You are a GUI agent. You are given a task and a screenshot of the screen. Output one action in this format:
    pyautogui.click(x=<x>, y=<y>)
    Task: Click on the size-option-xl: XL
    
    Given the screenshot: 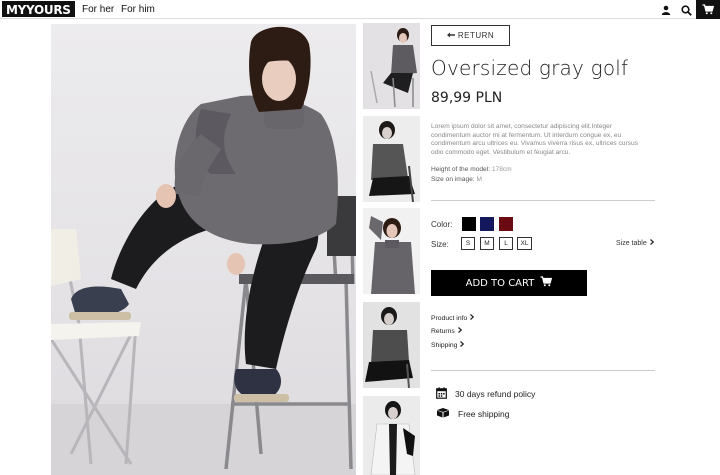 What is the action you would take?
    pyautogui.click(x=524, y=243)
    